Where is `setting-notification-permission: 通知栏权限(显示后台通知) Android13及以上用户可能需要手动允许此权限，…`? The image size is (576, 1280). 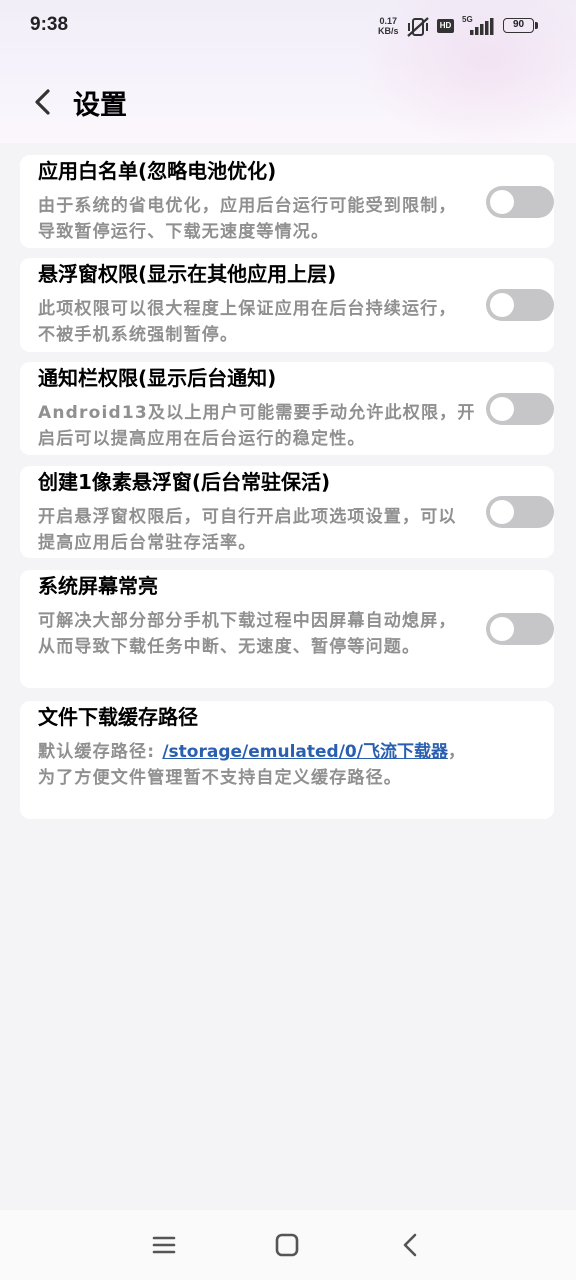
setting-notification-permission: 通知栏权限(显示后台通知) Android13及以上用户可能需要手动允许此权限，… is located at coordinates (287, 408).